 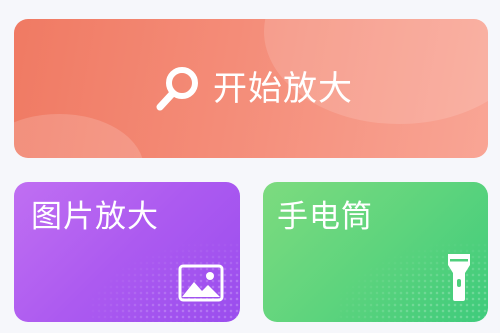 I want to click on image-magnify-label: 图片放大, so click(x=95, y=217).